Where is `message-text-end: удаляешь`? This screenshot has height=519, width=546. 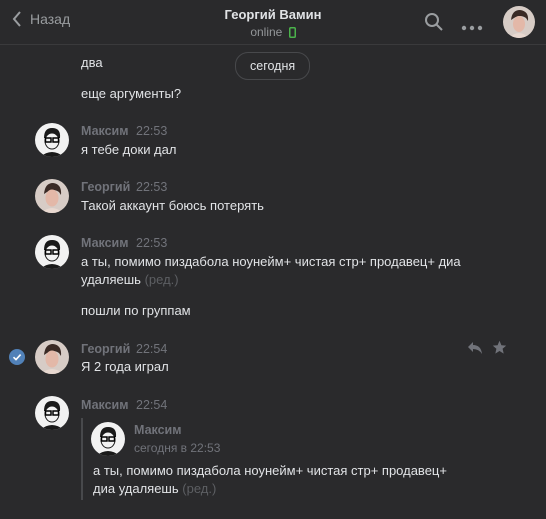 message-text-end: удаляешь is located at coordinates (111, 279).